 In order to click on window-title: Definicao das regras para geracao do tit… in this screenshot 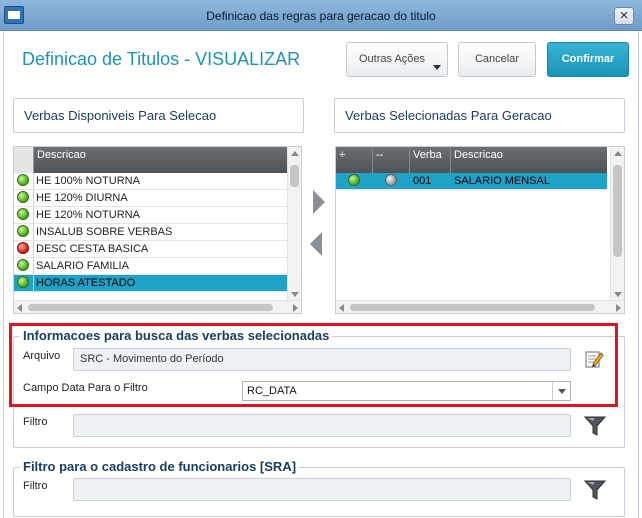, I will do `click(321, 16)`.